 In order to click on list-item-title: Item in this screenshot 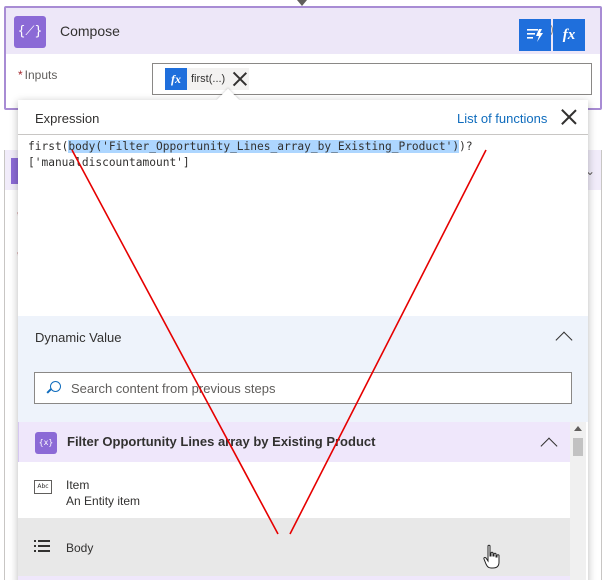, I will do `click(78, 485)`.